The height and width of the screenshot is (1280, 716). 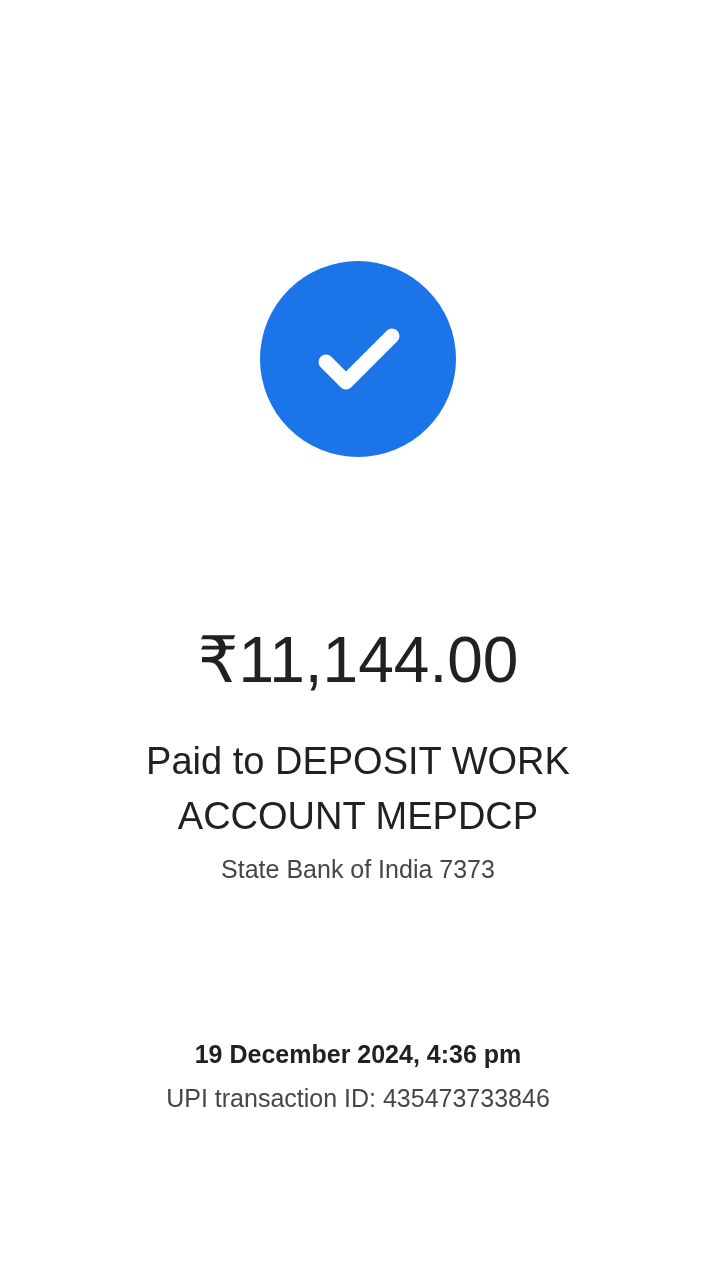 What do you see at coordinates (358, 789) in the screenshot?
I see `payee-name: Paid to DEPOSIT WORK ACCOUNT MEPDCP` at bounding box center [358, 789].